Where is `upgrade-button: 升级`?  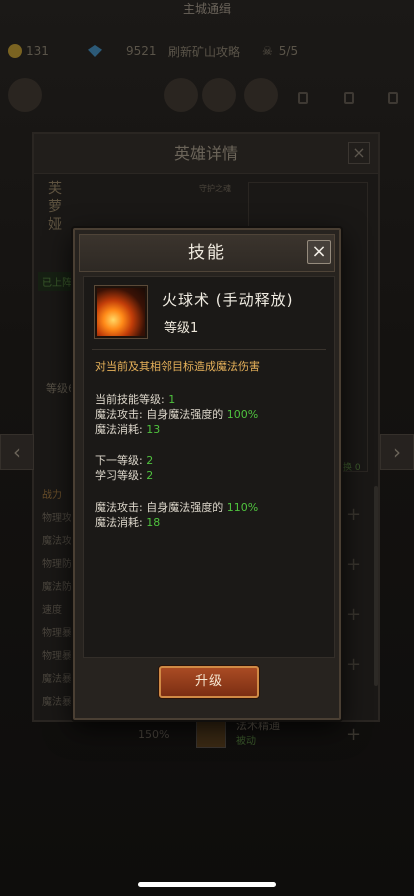
upgrade-button: 升级 is located at coordinates (209, 682).